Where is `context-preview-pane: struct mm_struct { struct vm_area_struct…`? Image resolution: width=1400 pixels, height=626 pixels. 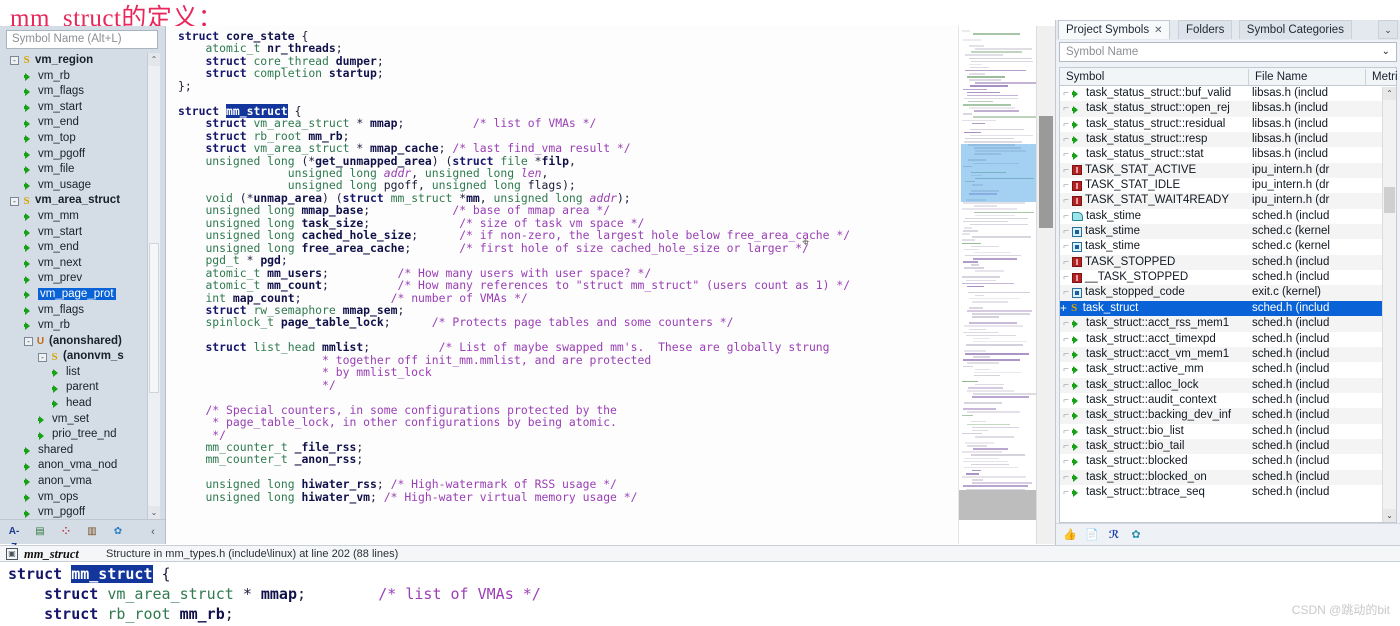 context-preview-pane: struct mm_struct { struct vm_area_struct… is located at coordinates (700, 594).